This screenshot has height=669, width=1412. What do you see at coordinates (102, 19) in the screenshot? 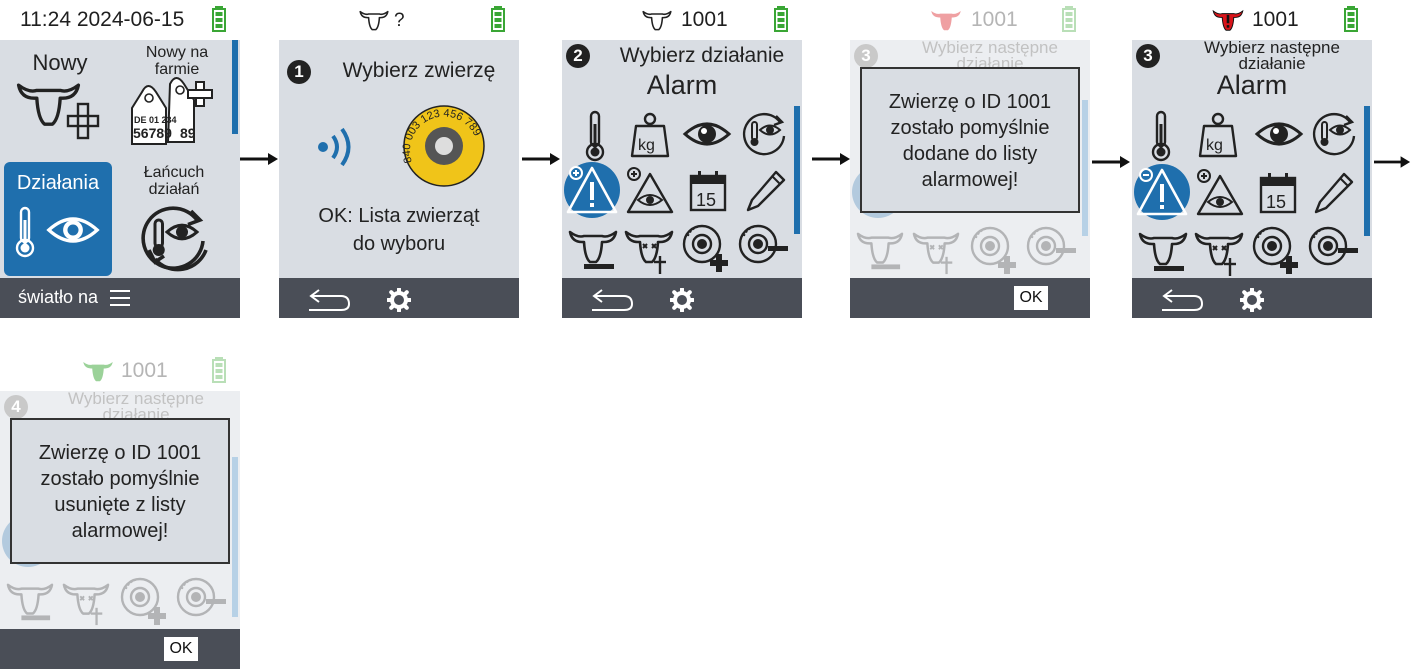
I see `status-datetime: 11:24 2024-06-15` at bounding box center [102, 19].